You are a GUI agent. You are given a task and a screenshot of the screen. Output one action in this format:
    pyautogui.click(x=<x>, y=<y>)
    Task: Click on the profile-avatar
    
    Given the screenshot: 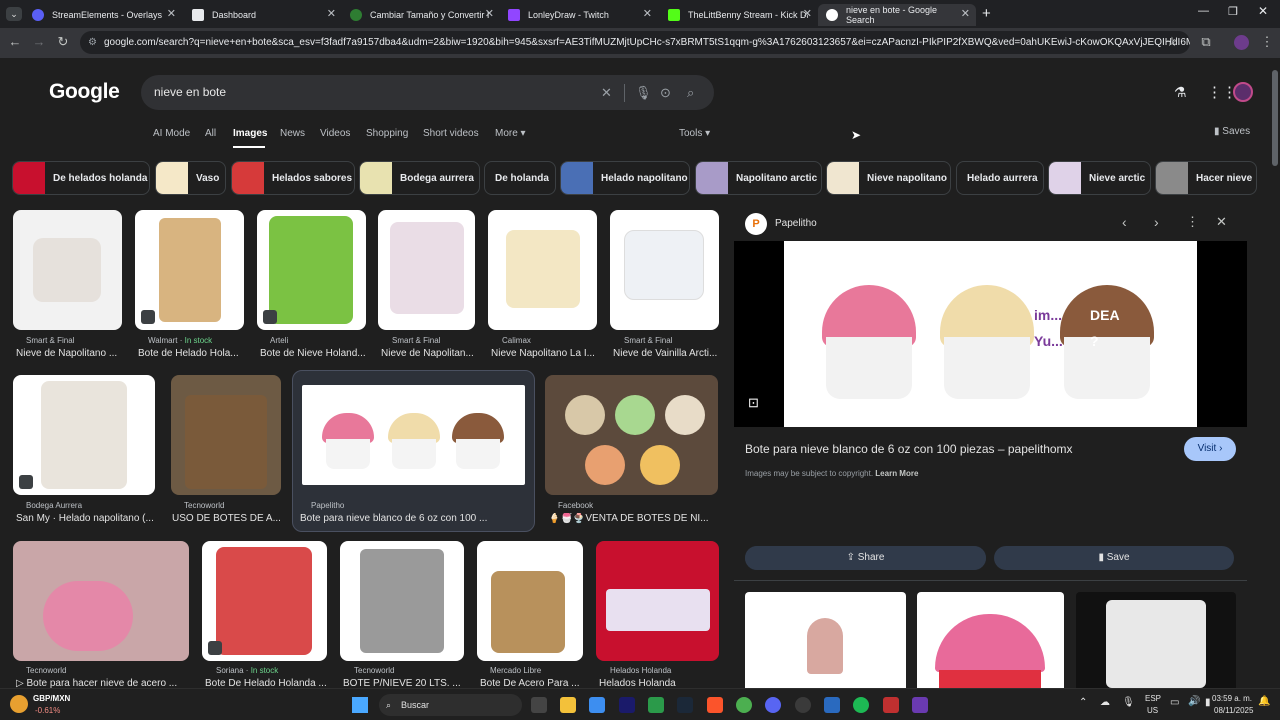 What is the action you would take?
    pyautogui.click(x=1241, y=42)
    